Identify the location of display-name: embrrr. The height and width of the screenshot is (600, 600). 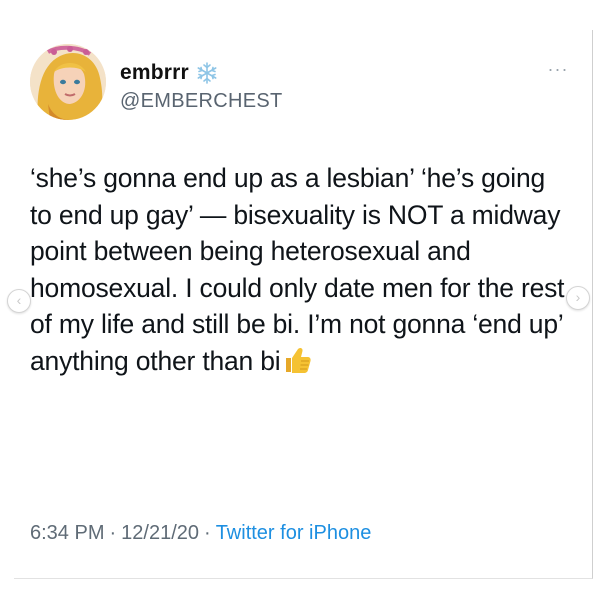
(154, 73).